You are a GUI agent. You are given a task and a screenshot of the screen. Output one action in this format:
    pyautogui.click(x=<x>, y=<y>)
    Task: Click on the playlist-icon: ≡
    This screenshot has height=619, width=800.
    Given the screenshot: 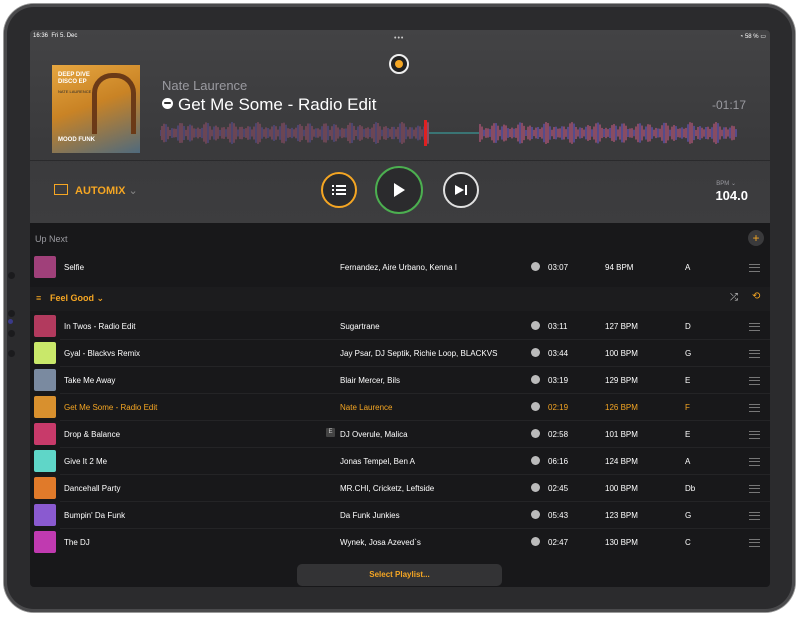 What is the action you would take?
    pyautogui.click(x=39, y=298)
    